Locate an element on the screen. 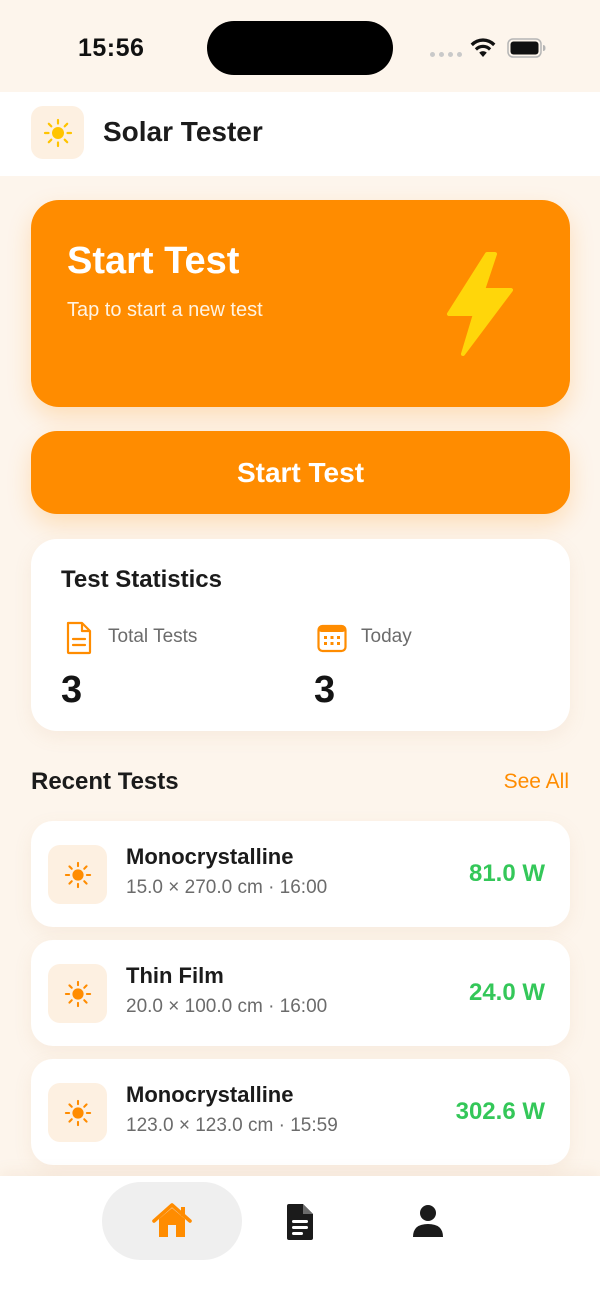  battery-icon is located at coordinates (526, 48).